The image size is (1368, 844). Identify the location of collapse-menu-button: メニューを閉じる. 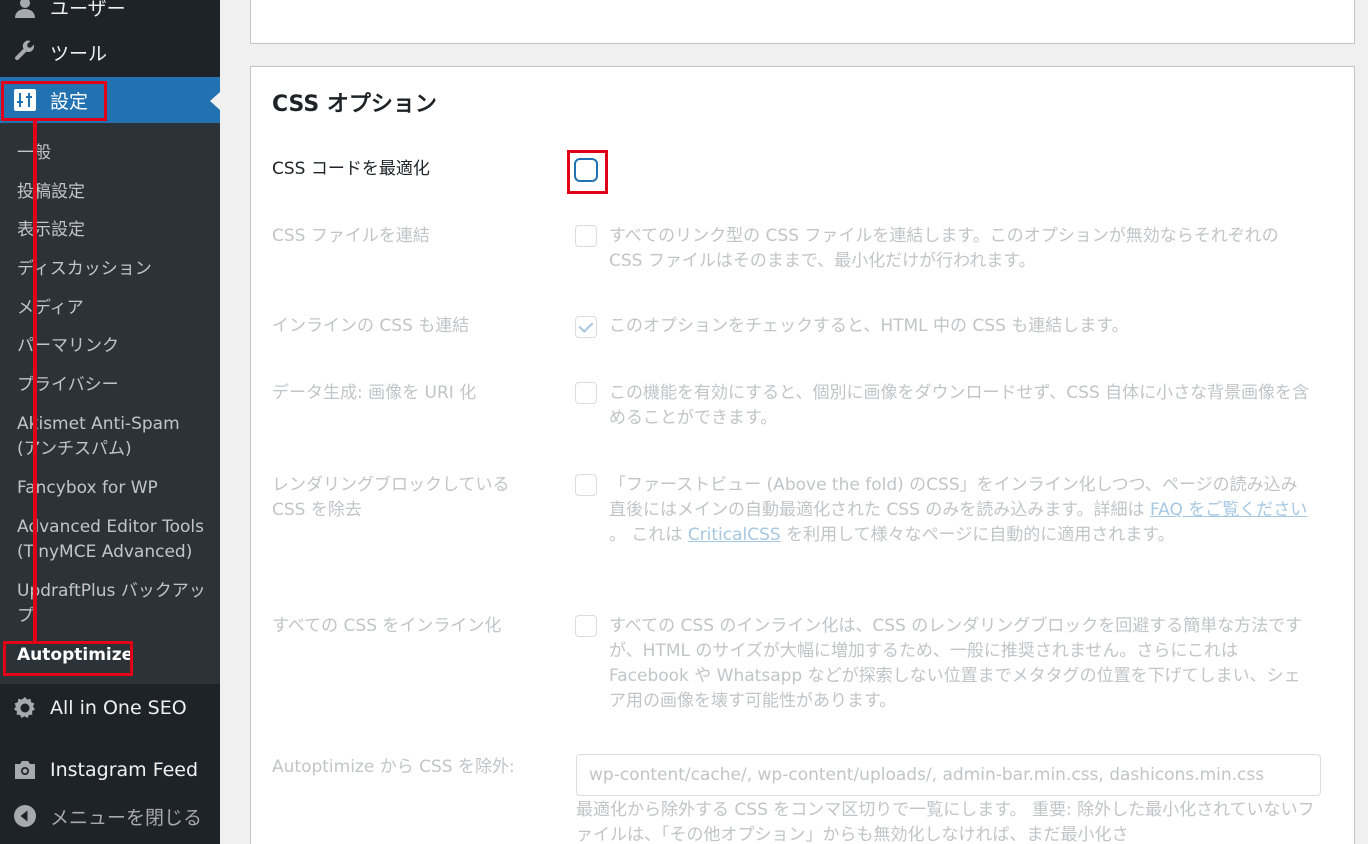
(110, 816).